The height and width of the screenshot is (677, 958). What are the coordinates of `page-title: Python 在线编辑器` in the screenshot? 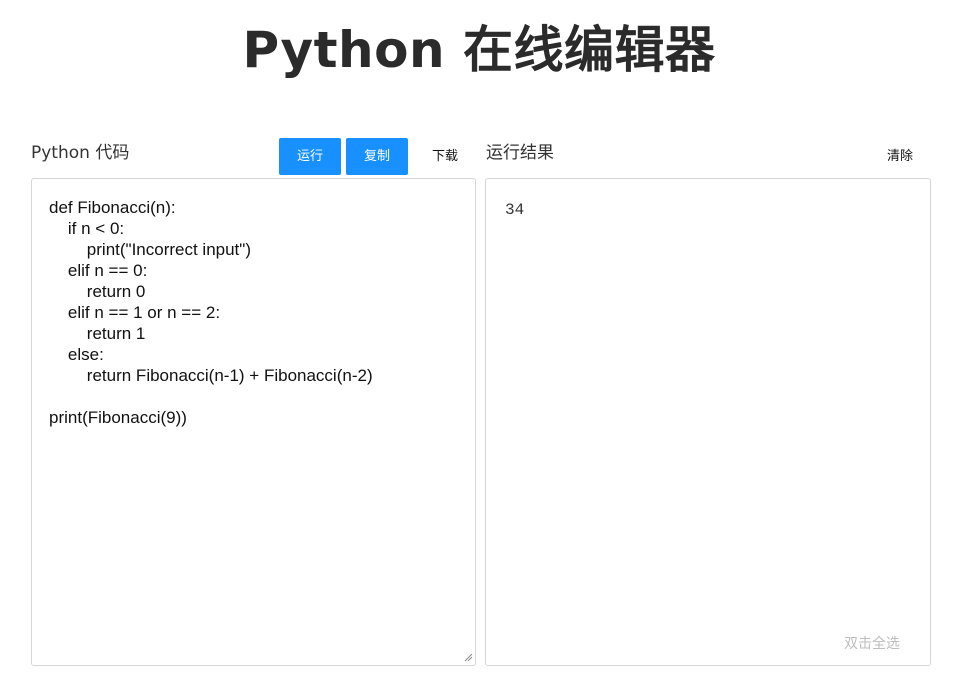 It's located at (479, 50).